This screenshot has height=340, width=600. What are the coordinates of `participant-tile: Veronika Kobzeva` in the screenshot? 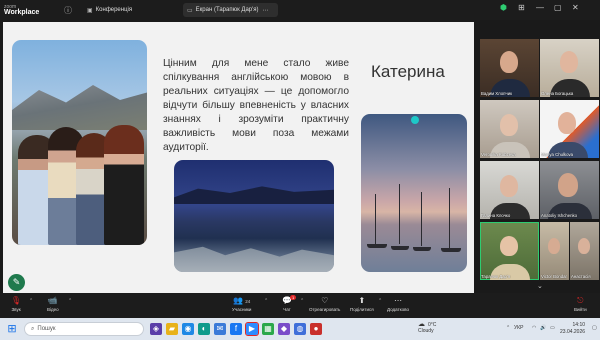 It's located at (509, 129).